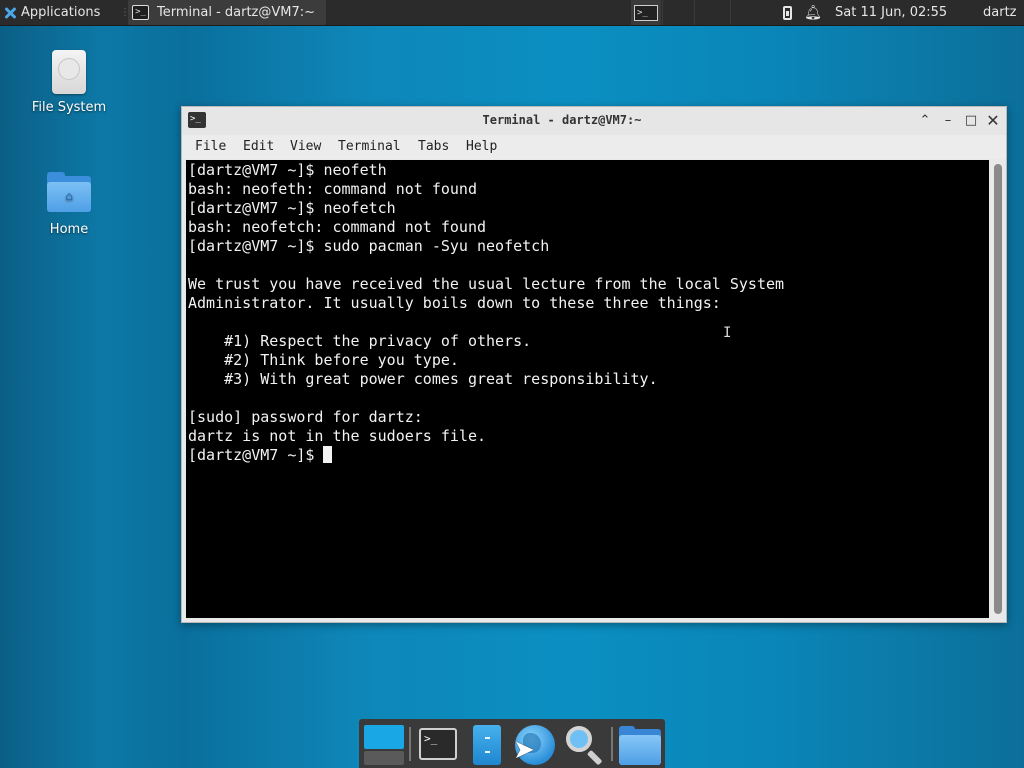  Describe the element at coordinates (305, 146) in the screenshot. I see `menu-view: View` at that location.